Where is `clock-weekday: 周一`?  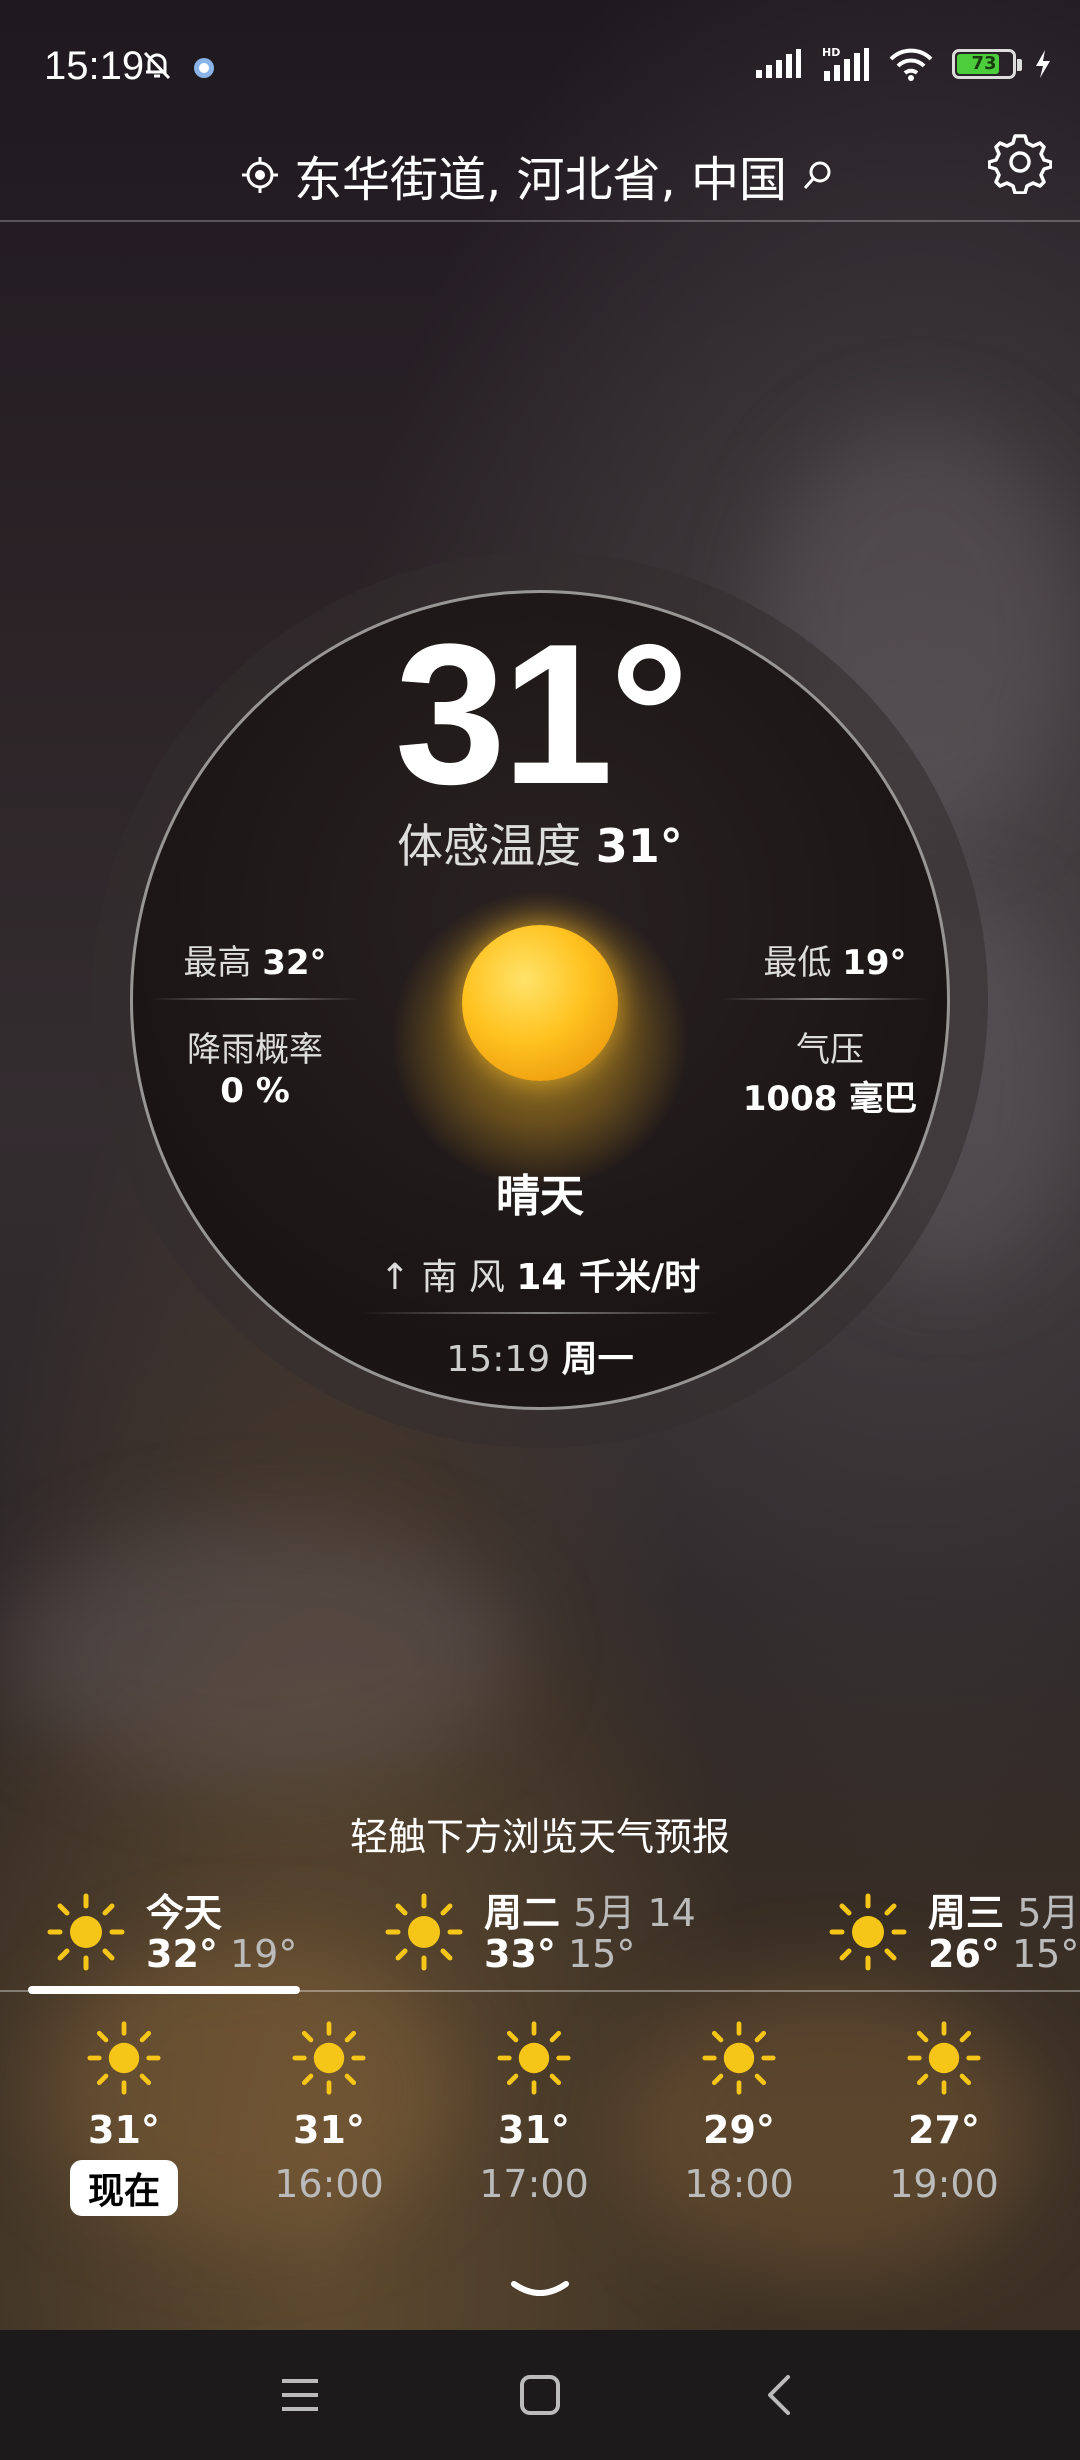 clock-weekday: 周一 is located at coordinates (597, 1359).